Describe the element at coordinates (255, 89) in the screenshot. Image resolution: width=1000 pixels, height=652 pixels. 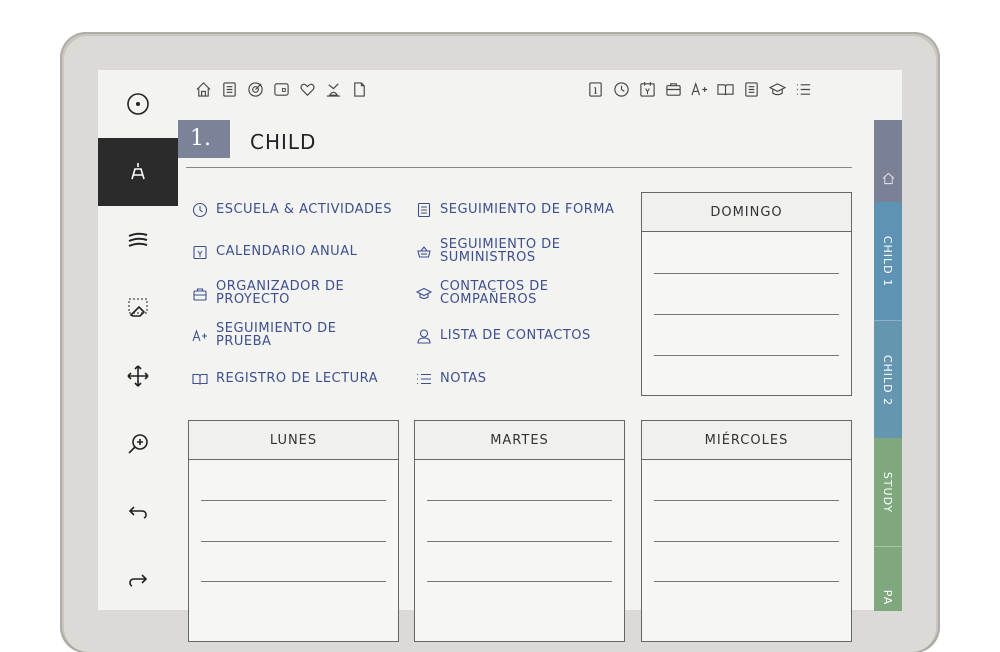
I see `target-icon` at that location.